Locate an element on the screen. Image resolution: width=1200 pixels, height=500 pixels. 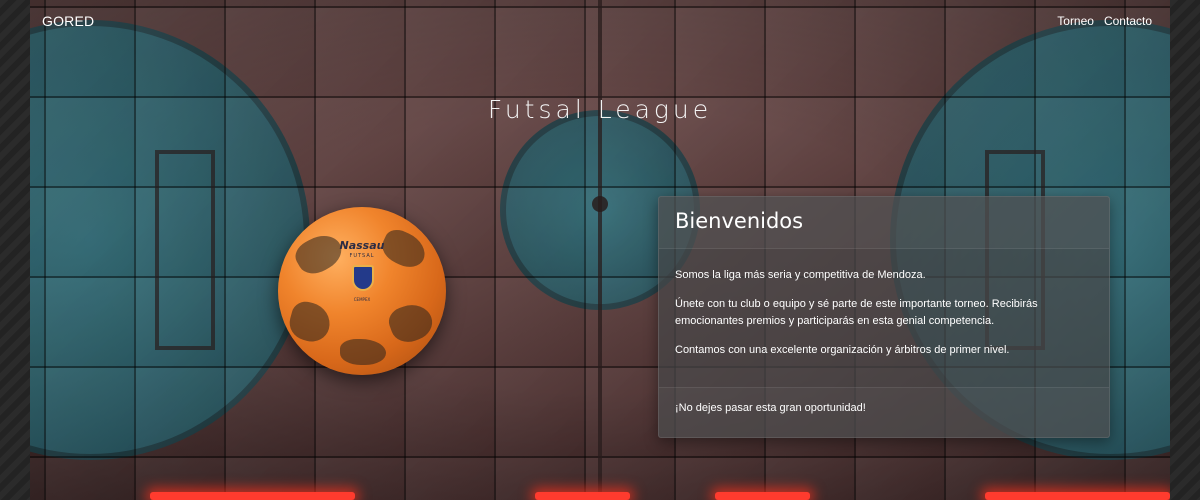
nav-link-contacto: Contacto is located at coordinates (1128, 21).